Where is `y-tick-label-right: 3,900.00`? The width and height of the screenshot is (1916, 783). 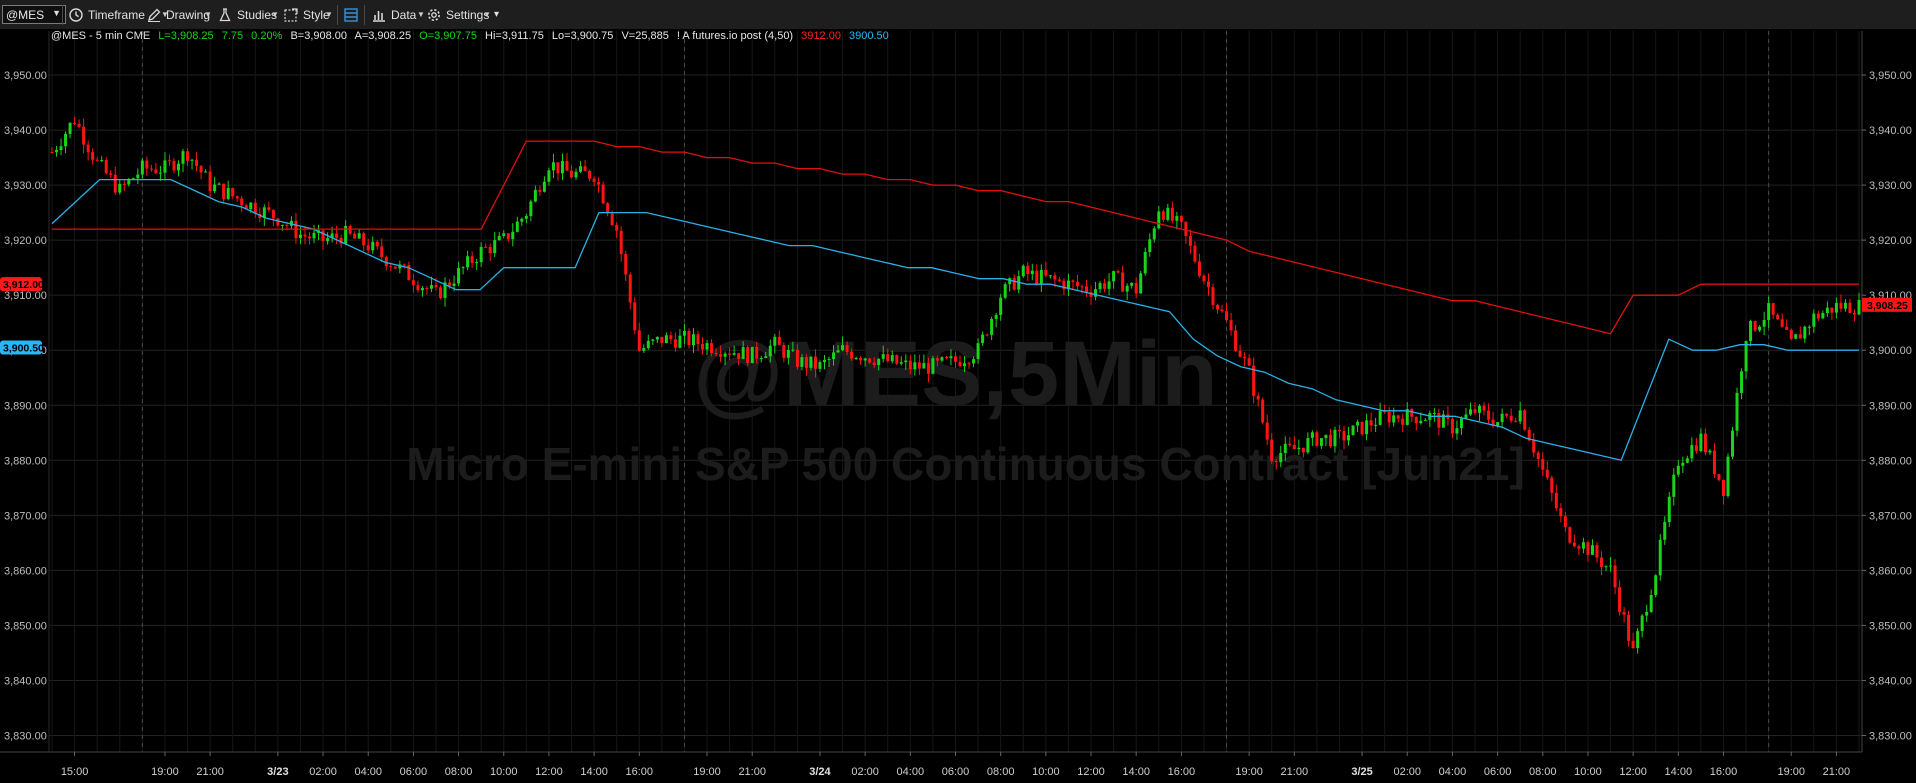 y-tick-label-right: 3,900.00 is located at coordinates (1890, 351).